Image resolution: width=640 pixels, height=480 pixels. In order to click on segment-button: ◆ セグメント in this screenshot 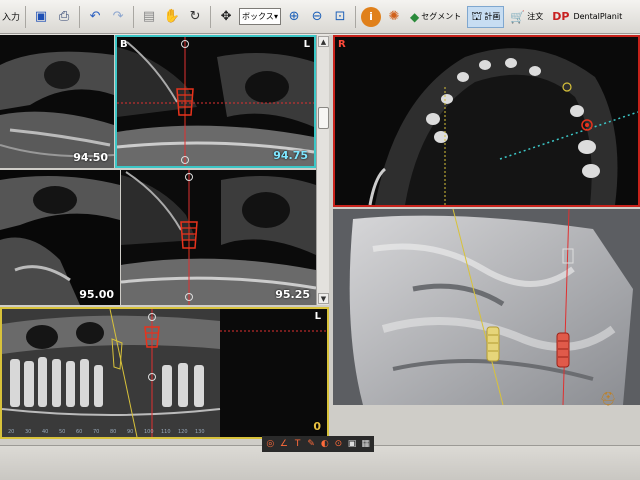, I will do `click(435, 17)`.